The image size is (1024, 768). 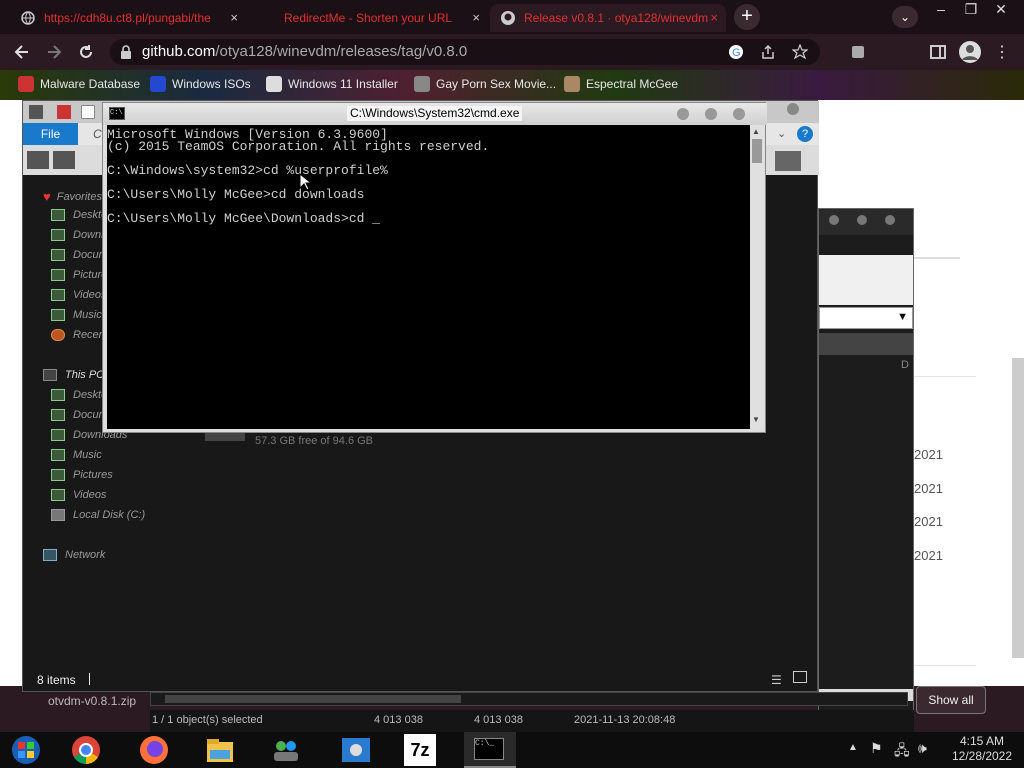 What do you see at coordinates (1001, 10) in the screenshot?
I see `close-window-button: ✕` at bounding box center [1001, 10].